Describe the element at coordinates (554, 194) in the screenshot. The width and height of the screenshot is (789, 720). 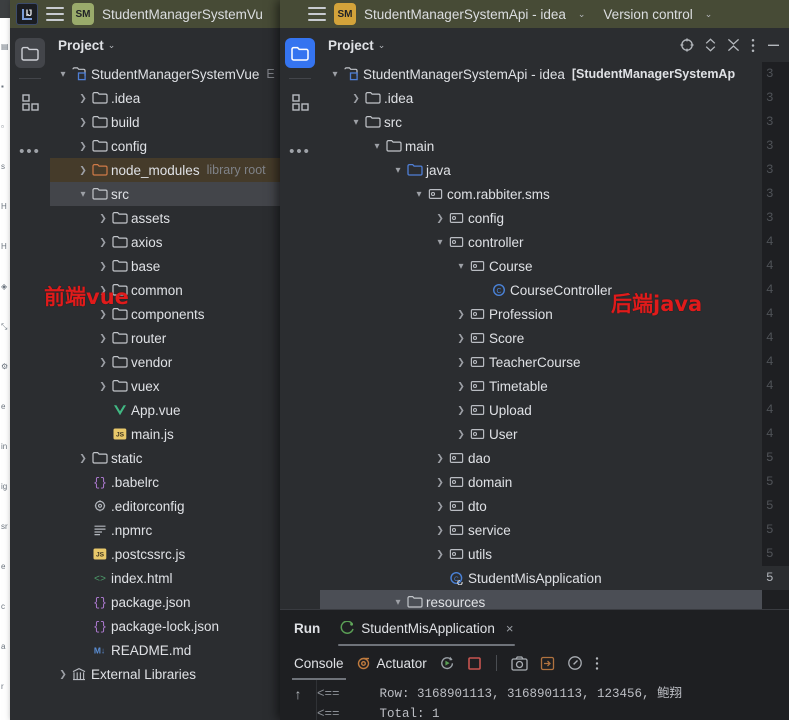
I see `tree-row-com-rabbiter-sms: ▾ com.rabbiter.sms` at that location.